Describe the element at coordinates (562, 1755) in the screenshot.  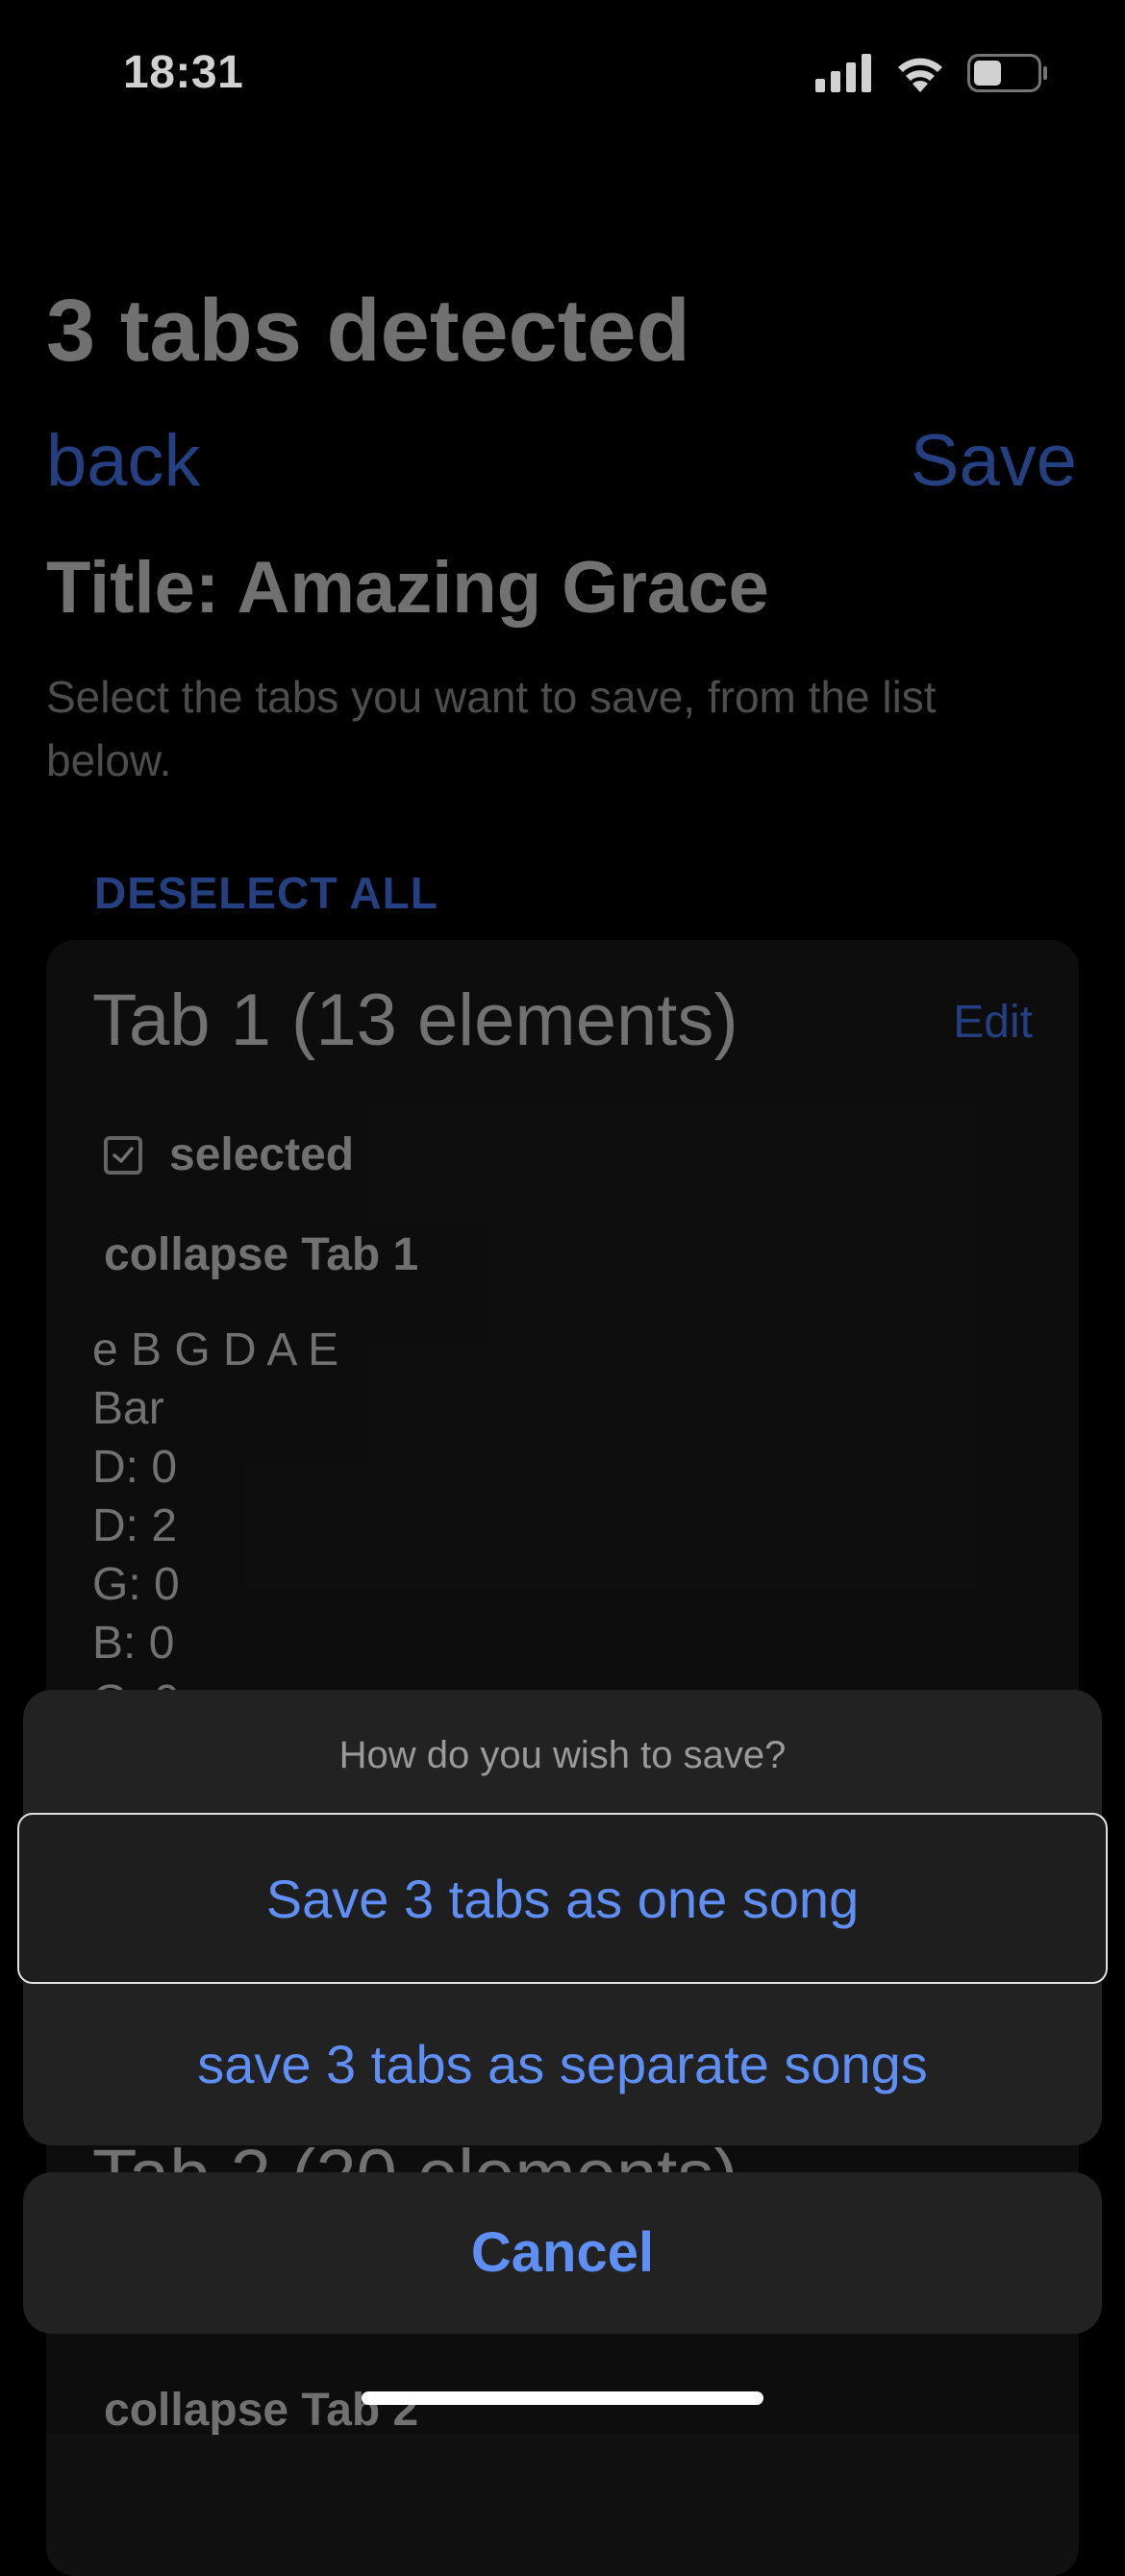
I see `action-sheet-message: How do you wish to save?` at that location.